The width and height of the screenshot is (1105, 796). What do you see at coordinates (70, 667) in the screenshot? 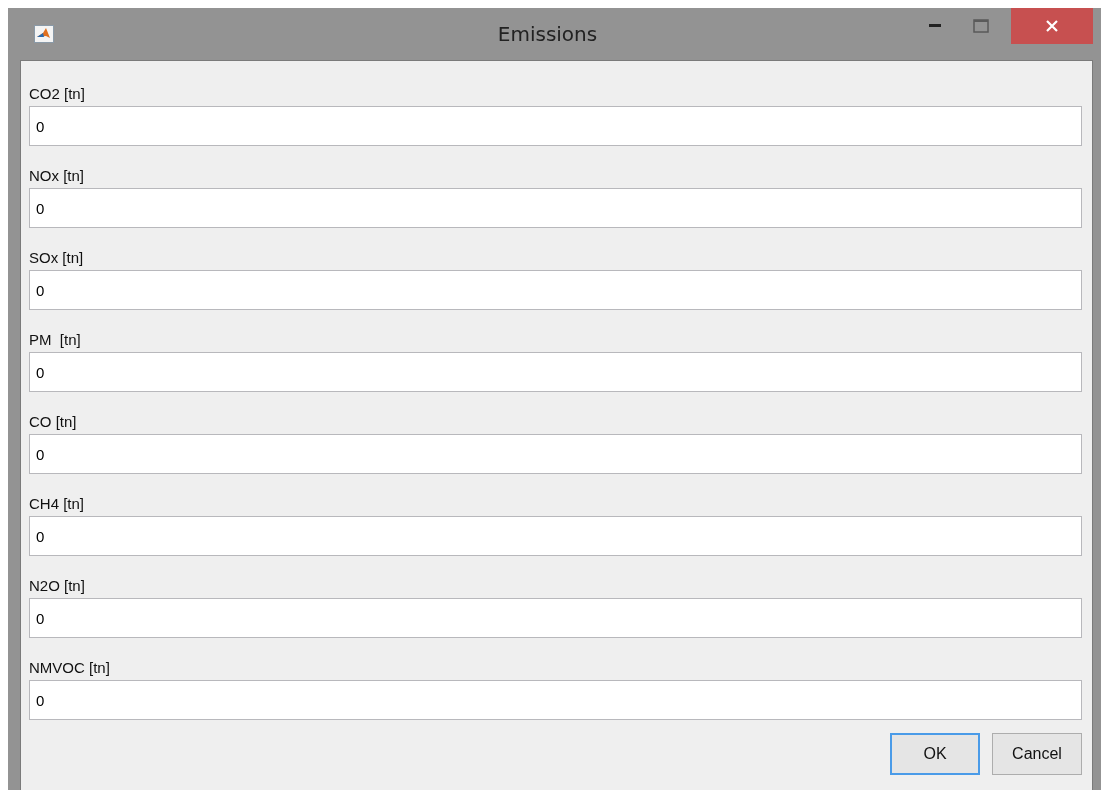
I see `field-label: NMVOC [tn]` at bounding box center [70, 667].